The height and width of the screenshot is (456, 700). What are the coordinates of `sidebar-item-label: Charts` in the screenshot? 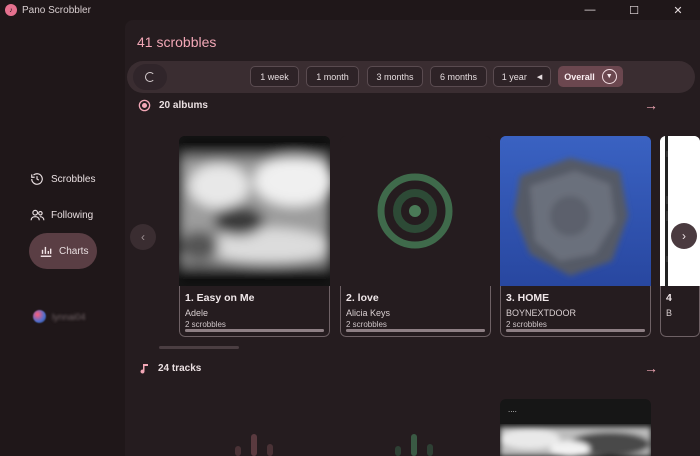 It's located at (74, 251).